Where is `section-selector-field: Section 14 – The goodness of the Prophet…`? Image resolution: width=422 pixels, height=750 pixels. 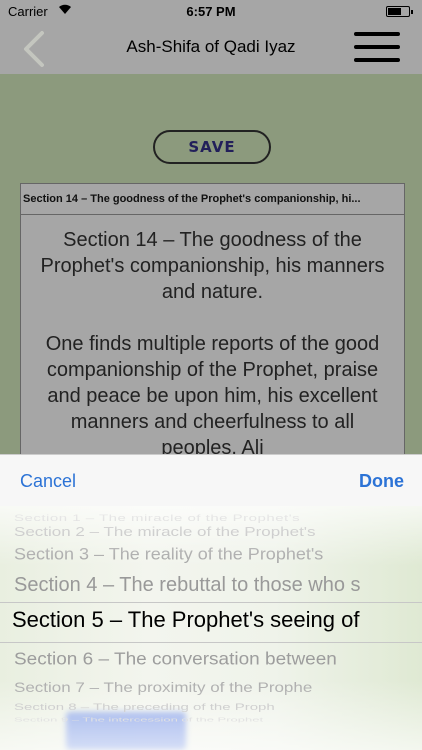 section-selector-field: Section 14 – The goodness of the Prophet… is located at coordinates (212, 199).